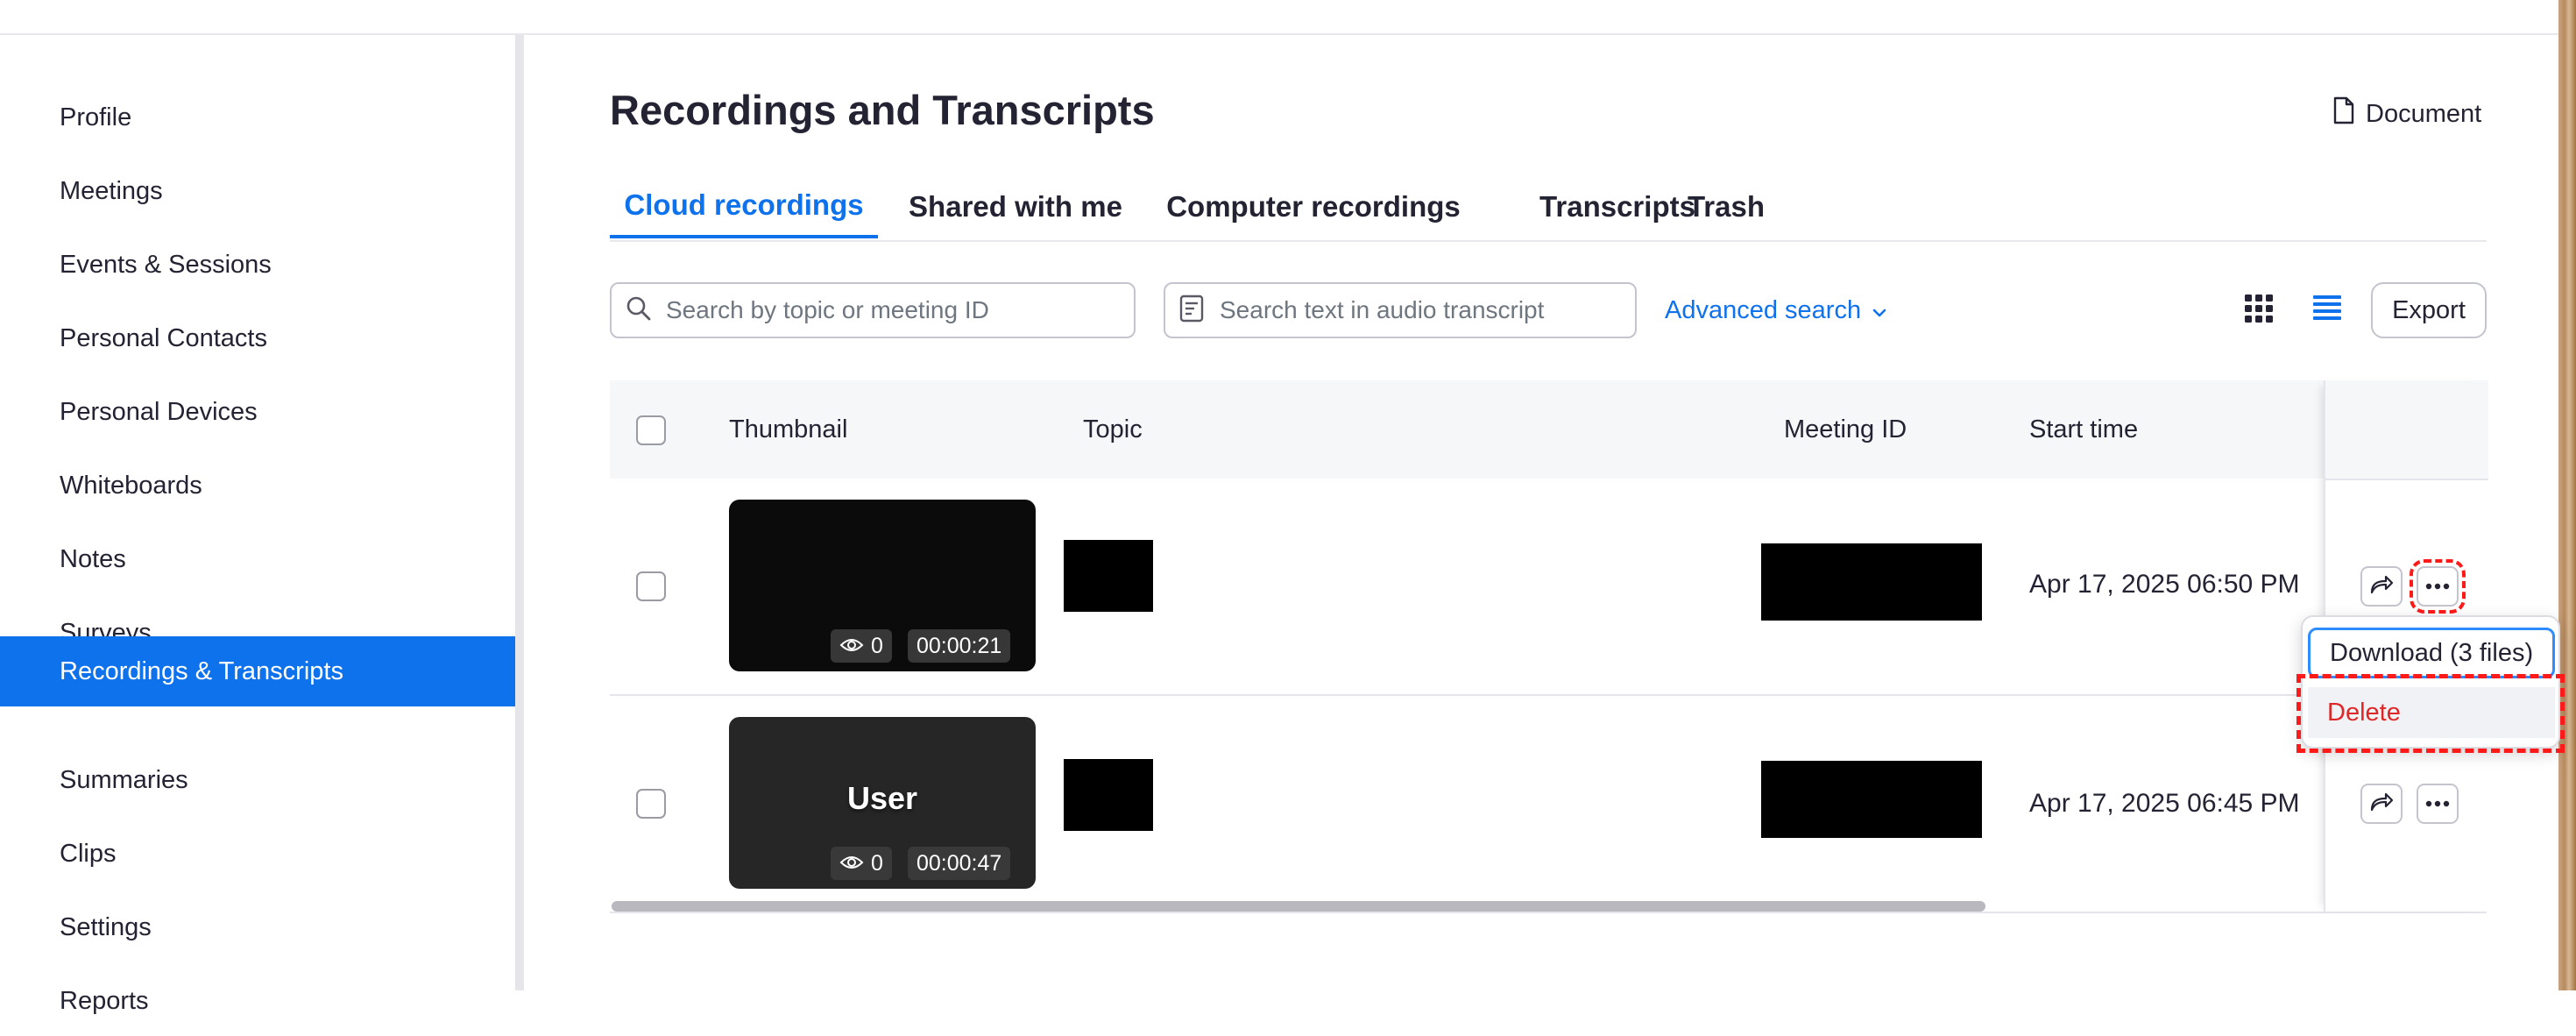  What do you see at coordinates (257, 780) in the screenshot?
I see `sidebar-item-summaries: Summaries` at bounding box center [257, 780].